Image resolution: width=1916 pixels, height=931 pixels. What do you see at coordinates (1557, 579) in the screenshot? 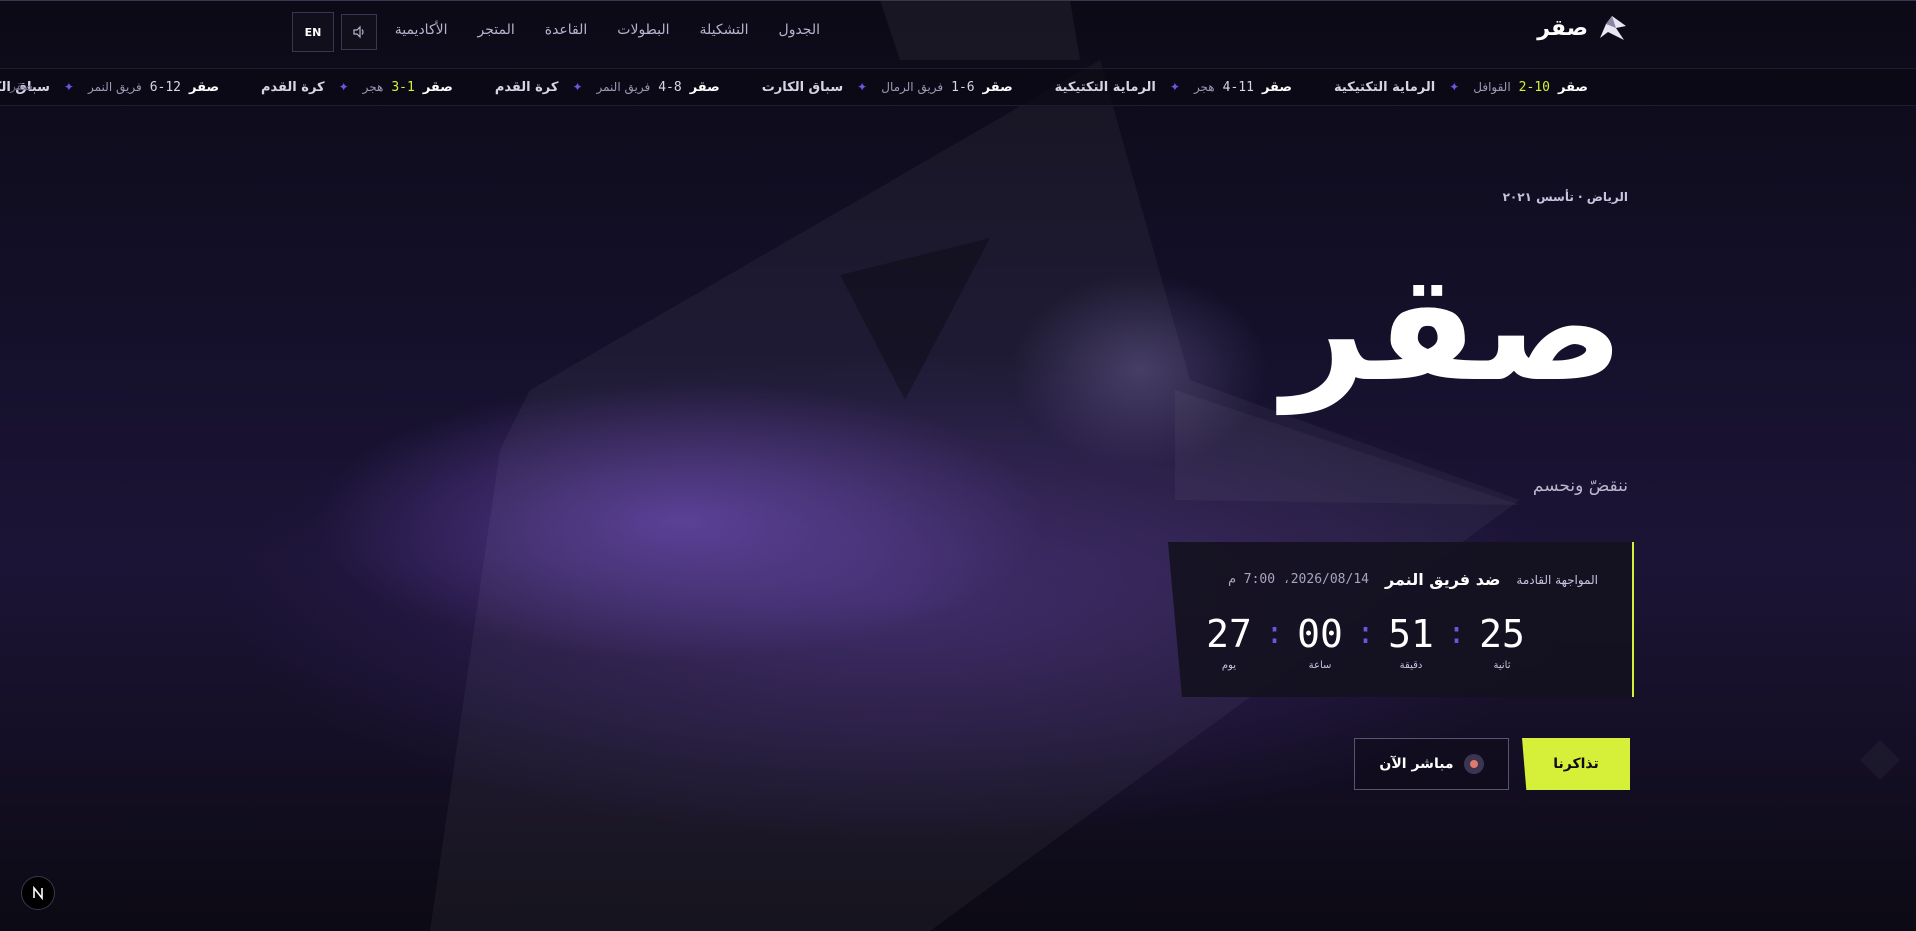
I see `match-label: المواجهة القادمة` at bounding box center [1557, 579].